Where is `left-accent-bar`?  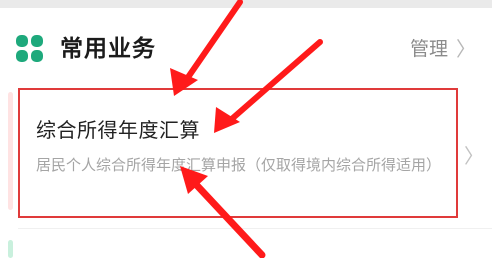
left-accent-bar is located at coordinates (10, 151).